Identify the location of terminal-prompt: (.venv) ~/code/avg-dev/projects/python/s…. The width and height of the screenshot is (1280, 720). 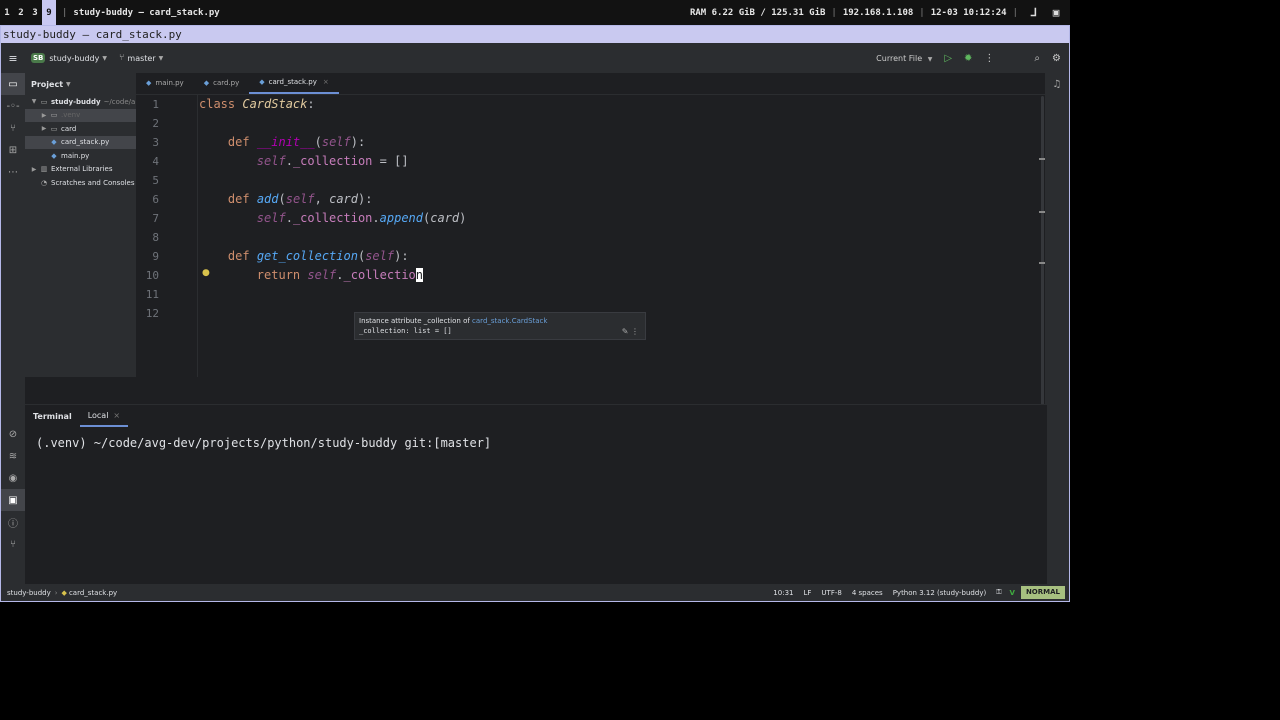
(263, 443).